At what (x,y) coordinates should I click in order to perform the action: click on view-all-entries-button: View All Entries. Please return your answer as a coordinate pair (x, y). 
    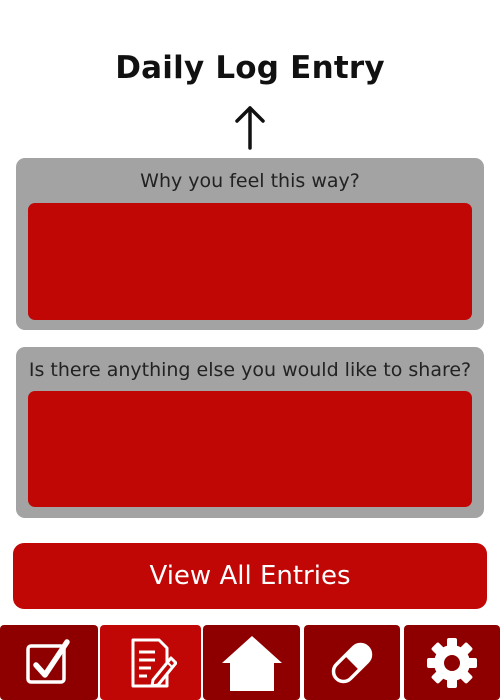
    Looking at the image, I should click on (250, 576).